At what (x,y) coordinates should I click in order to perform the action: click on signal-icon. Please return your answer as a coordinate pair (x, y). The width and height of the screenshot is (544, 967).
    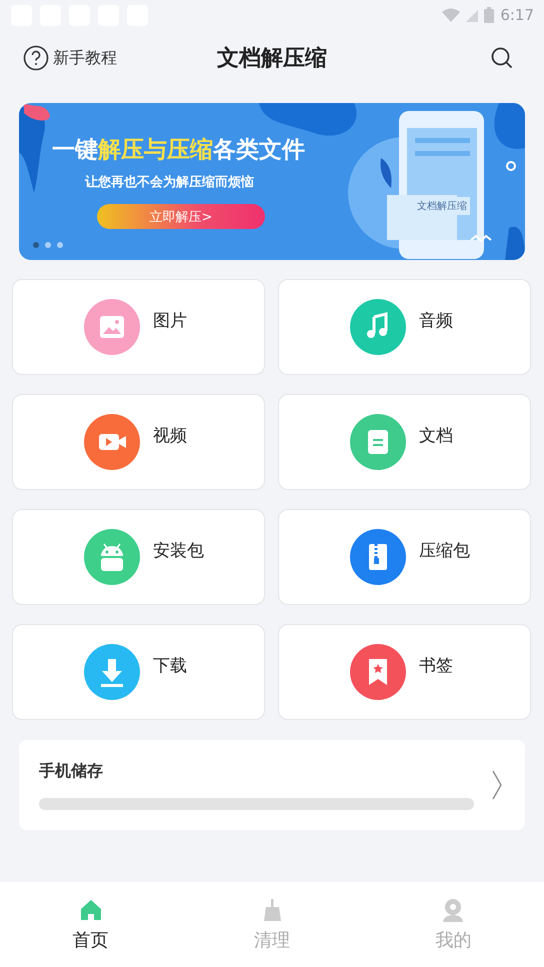
    Looking at the image, I should click on (472, 15).